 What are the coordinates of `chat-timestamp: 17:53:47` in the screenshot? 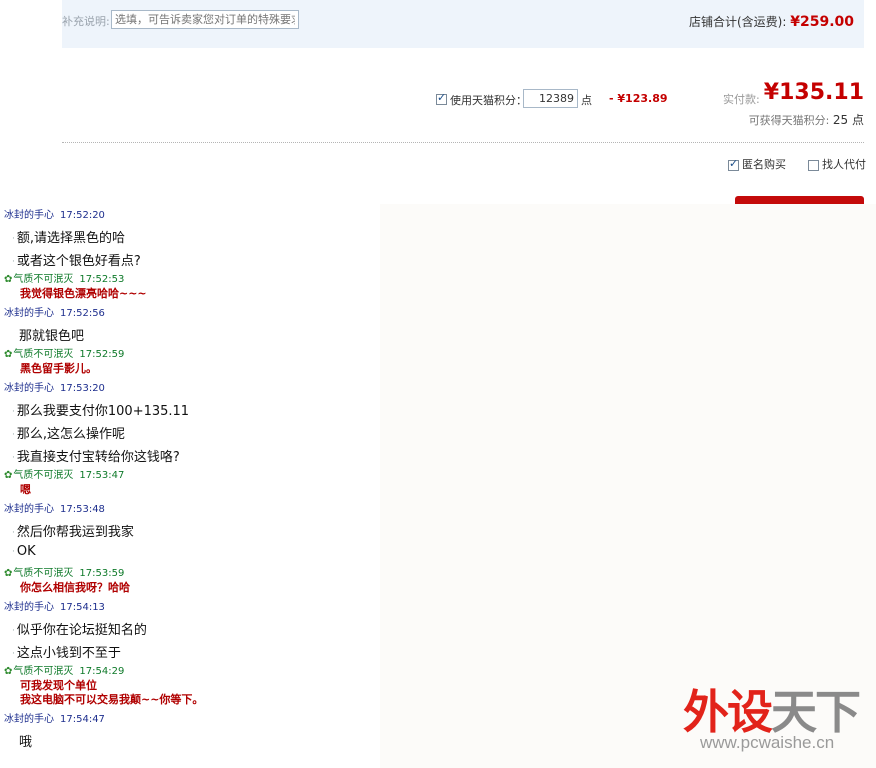 It's located at (102, 475).